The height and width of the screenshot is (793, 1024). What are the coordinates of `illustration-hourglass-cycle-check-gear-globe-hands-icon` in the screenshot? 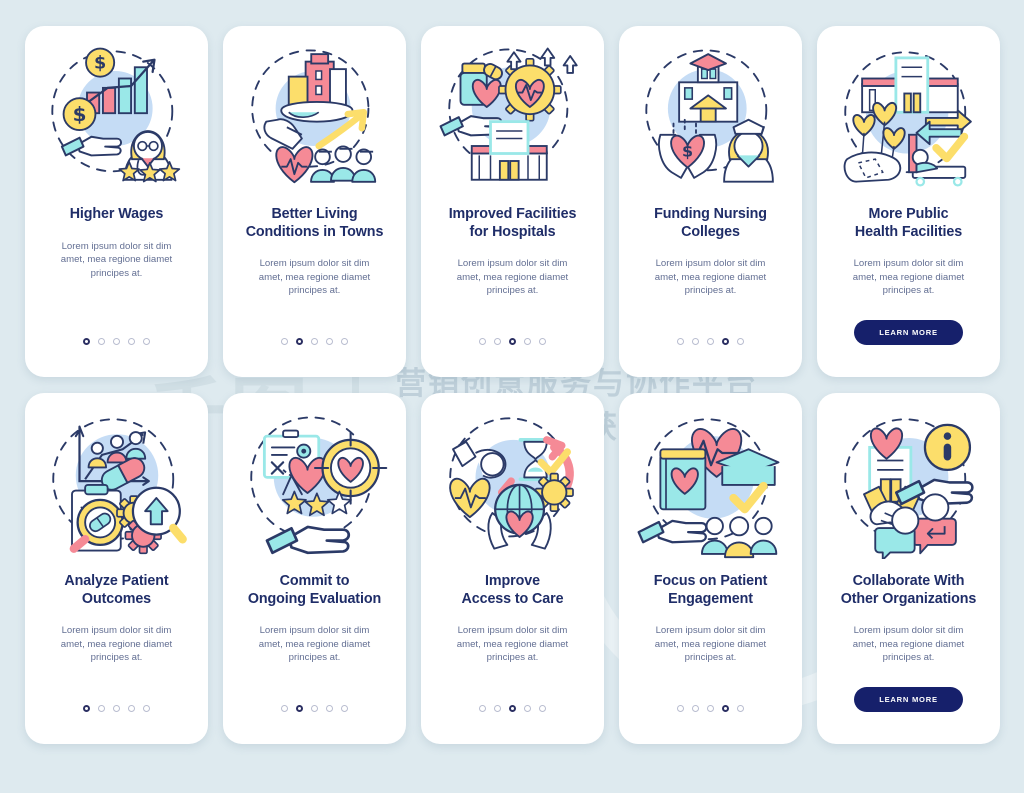 It's located at (513, 483).